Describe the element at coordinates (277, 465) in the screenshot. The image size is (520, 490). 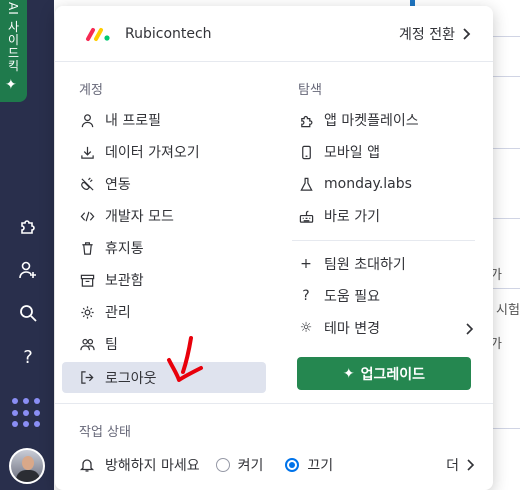
I see `work-status-row: 방해하지 마세요 켜기 끄기 더` at that location.